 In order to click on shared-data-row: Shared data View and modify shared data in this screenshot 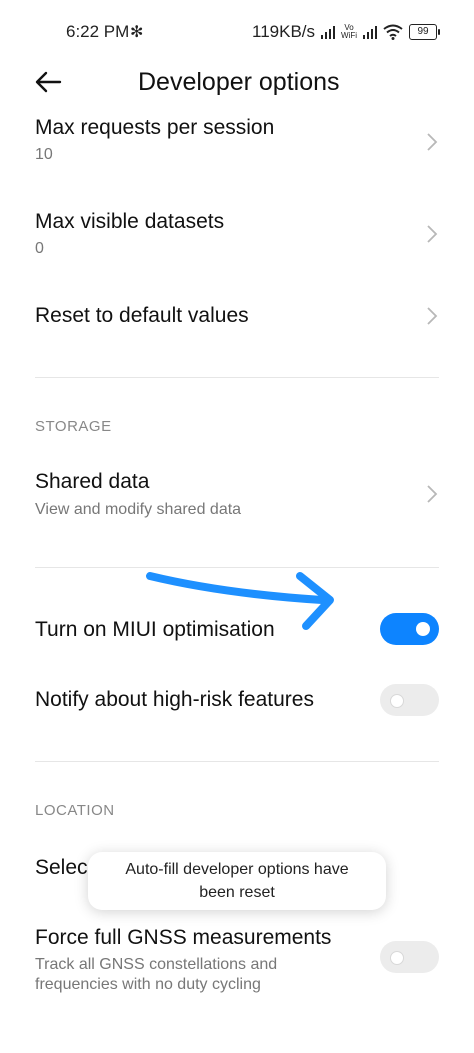, I will do `click(237, 496)`.